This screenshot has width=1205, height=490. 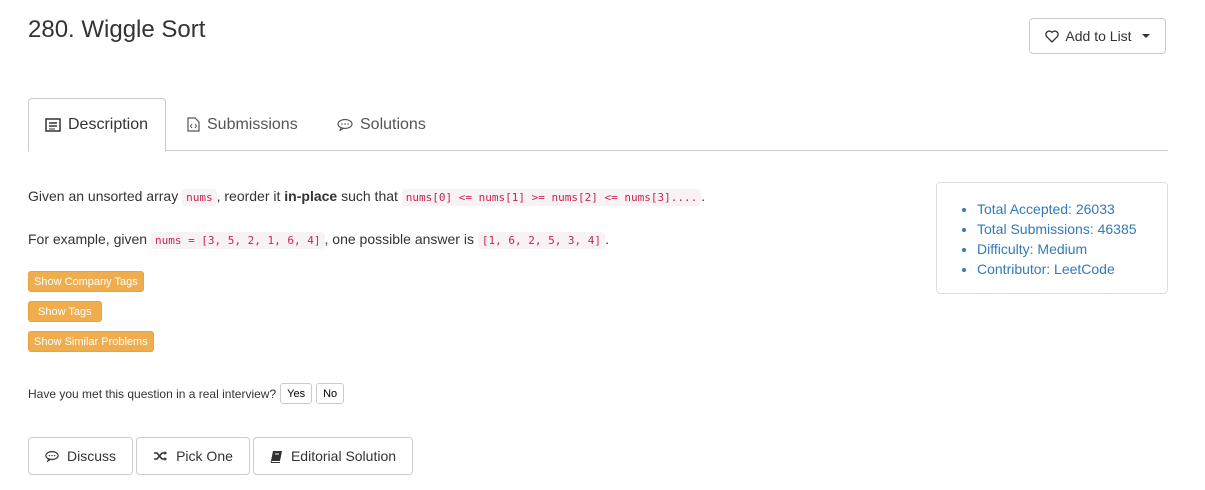 What do you see at coordinates (393, 124) in the screenshot?
I see `tab-solutions-label: Solutions` at bounding box center [393, 124].